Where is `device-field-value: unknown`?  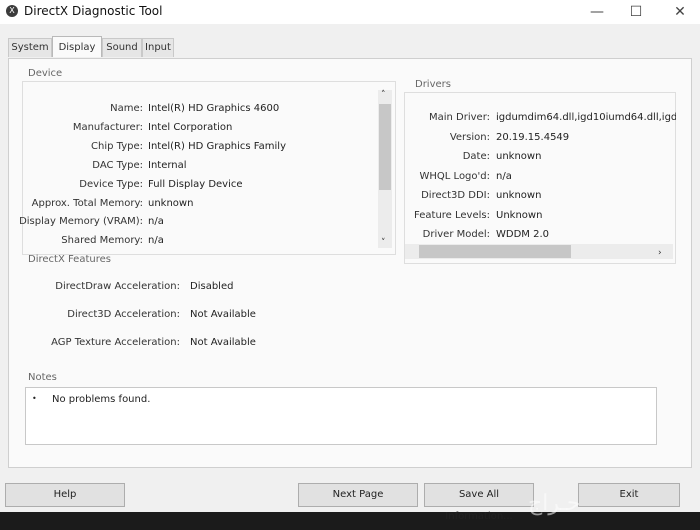
device-field-value: unknown is located at coordinates (171, 203).